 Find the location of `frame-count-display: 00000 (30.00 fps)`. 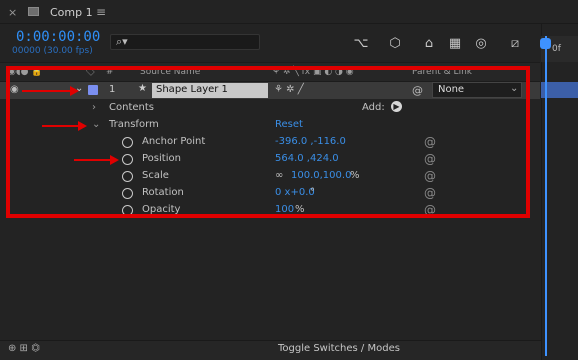

frame-count-display: 00000 (30.00 fps) is located at coordinates (52, 51).